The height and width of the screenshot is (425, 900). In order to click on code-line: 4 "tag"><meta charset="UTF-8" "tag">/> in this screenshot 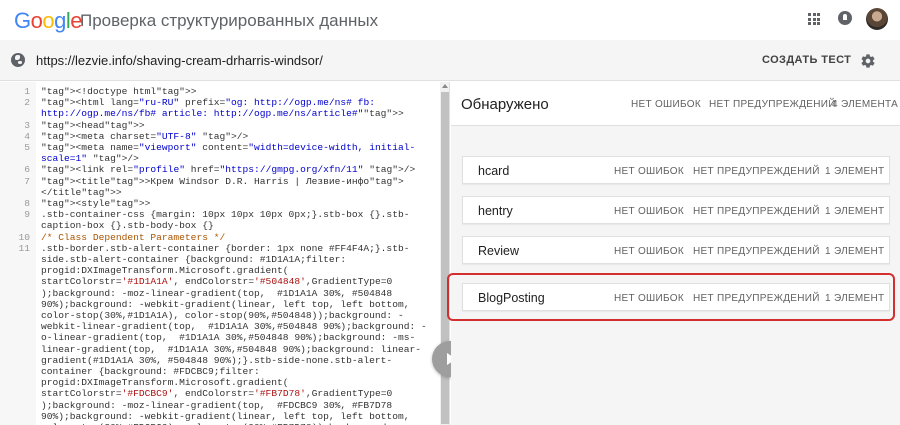, I will do `click(220, 136)`.